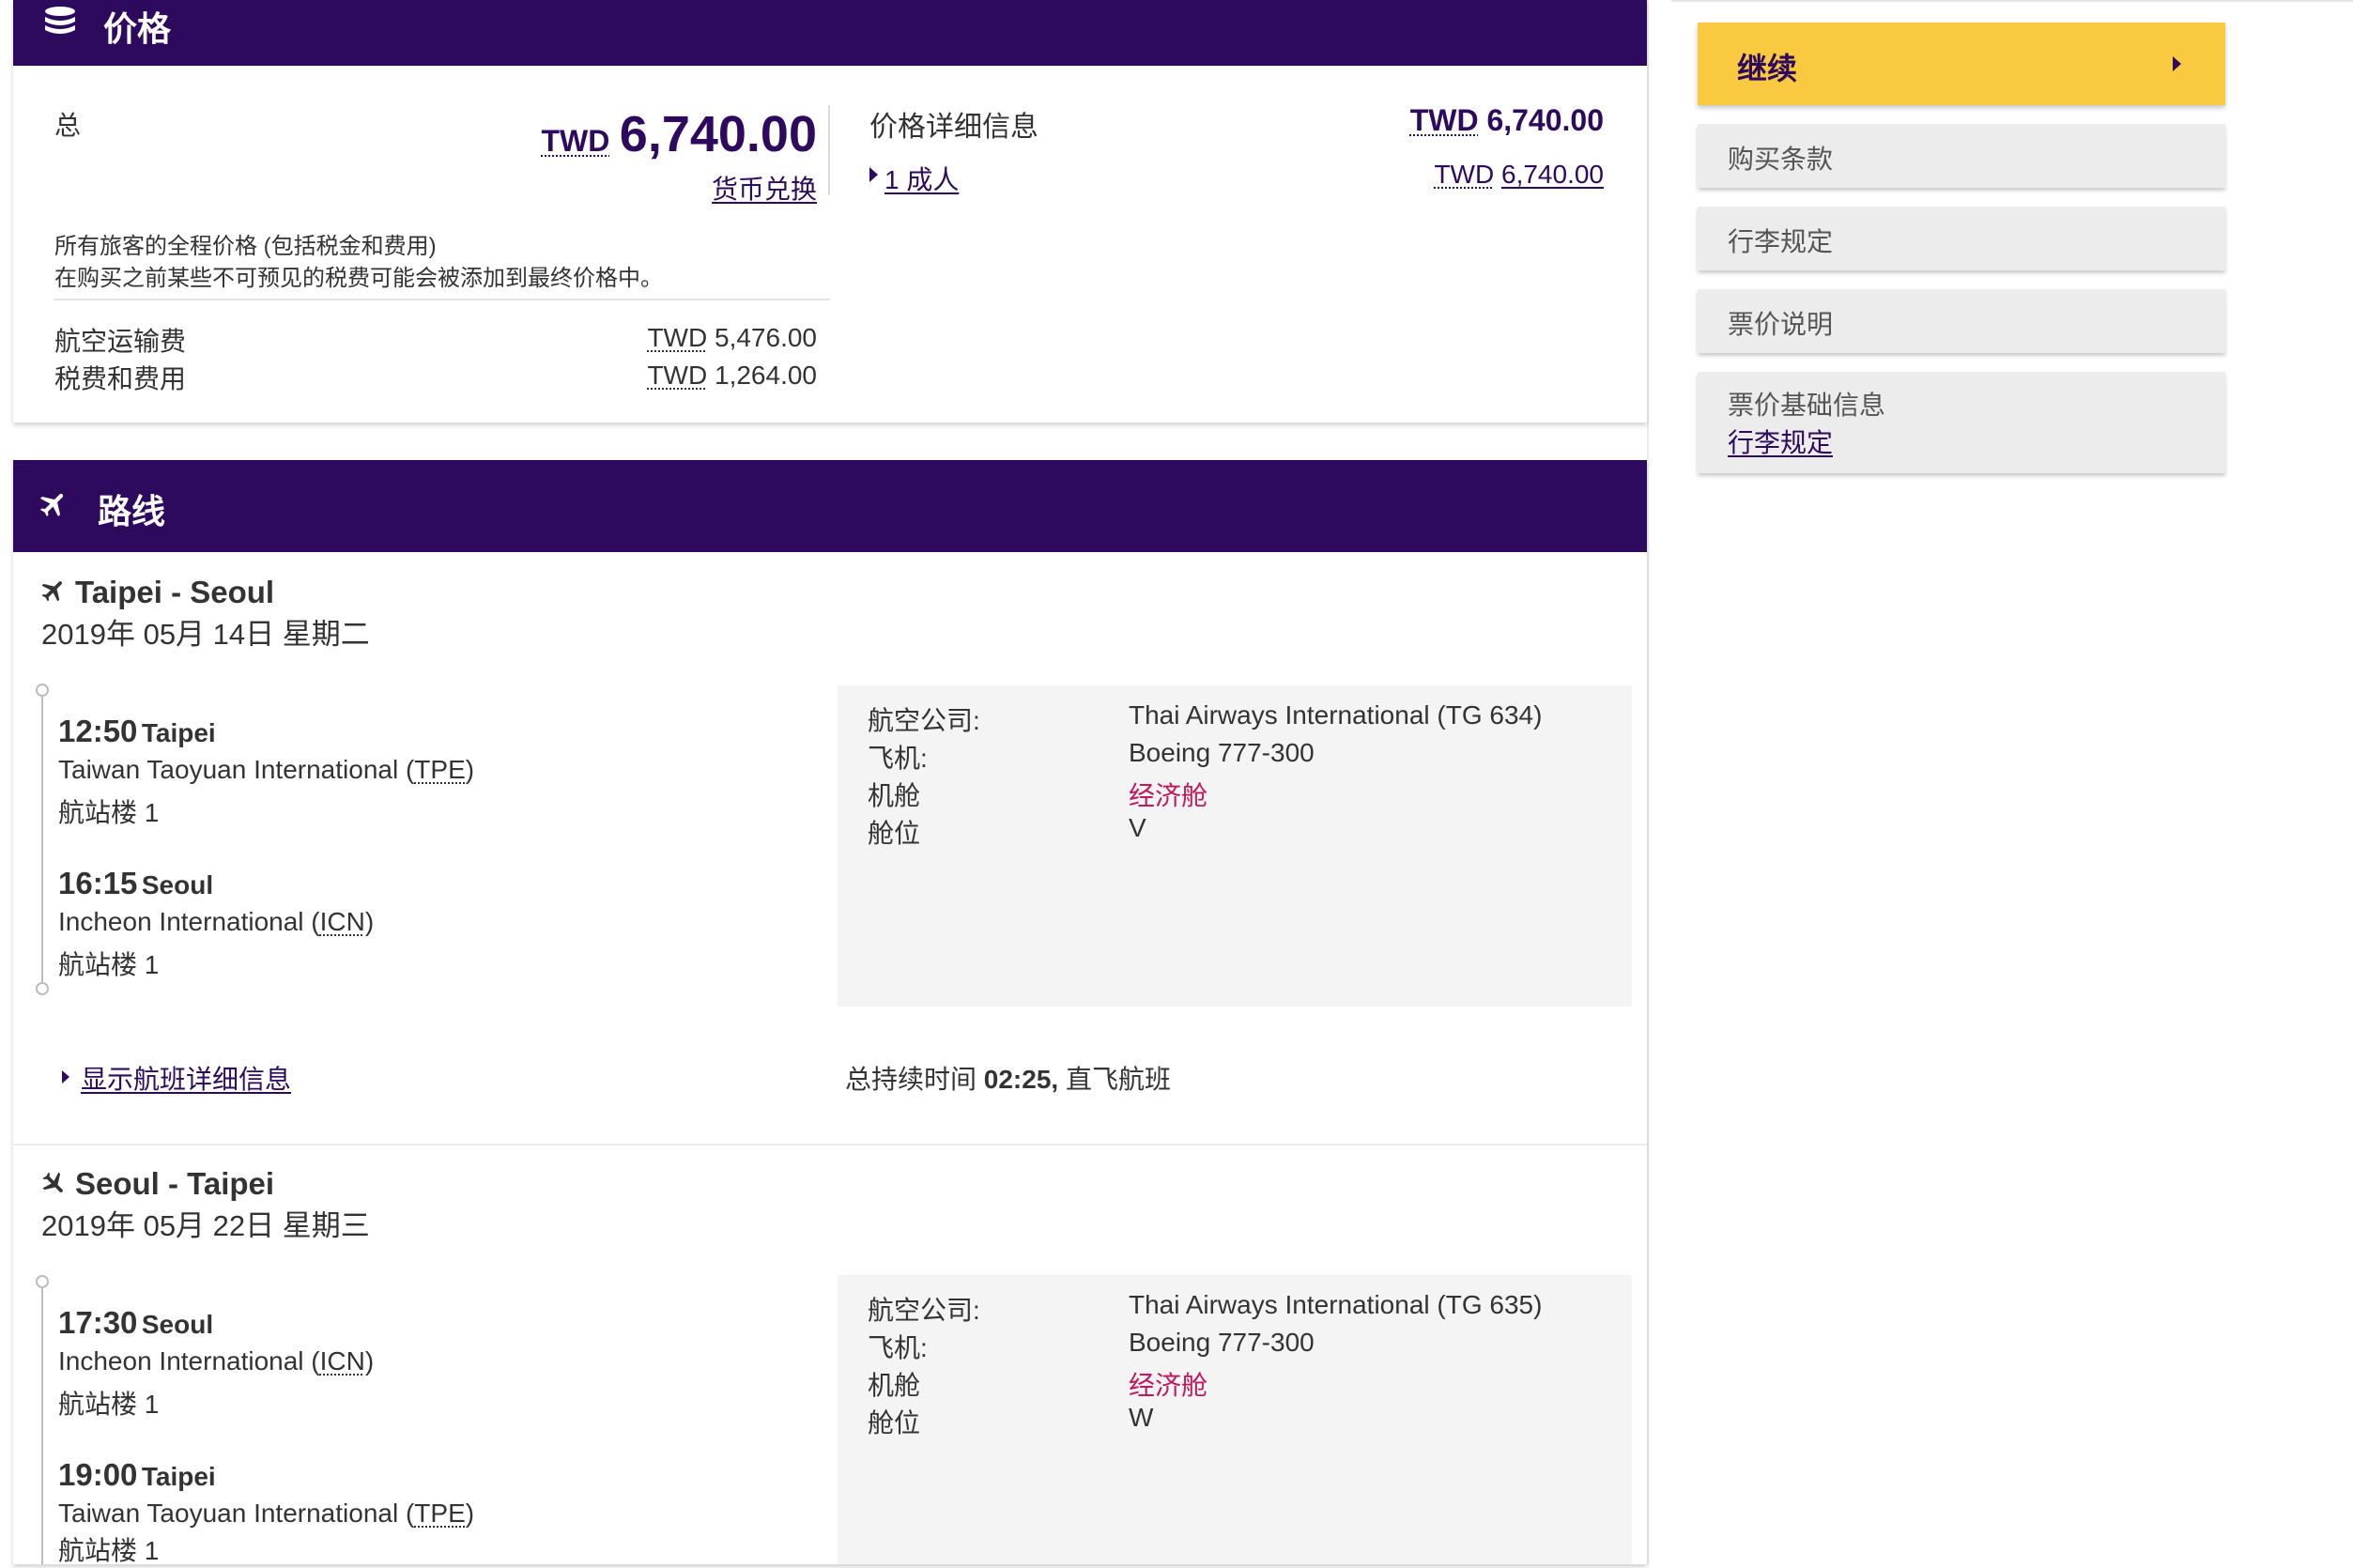 The height and width of the screenshot is (1568, 2353). I want to click on fare-amount: 5,476.00, so click(766, 338).